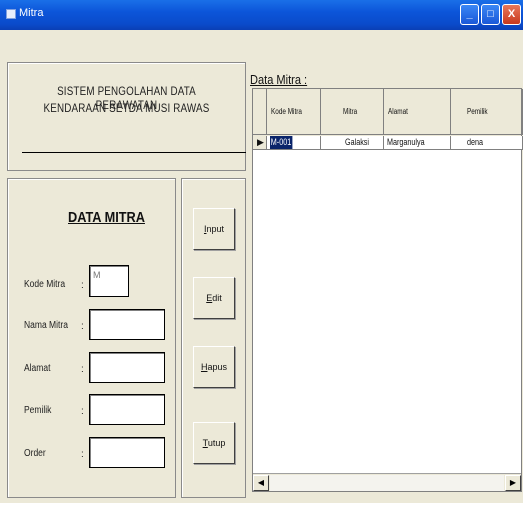  I want to click on minimize-button: _, so click(469, 14).